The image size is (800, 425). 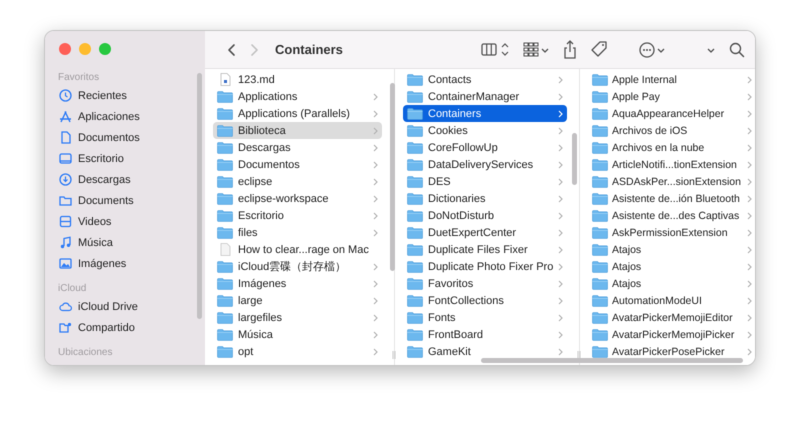 I want to click on file-row: AvatarPickerMemojiEditor, so click(x=671, y=317).